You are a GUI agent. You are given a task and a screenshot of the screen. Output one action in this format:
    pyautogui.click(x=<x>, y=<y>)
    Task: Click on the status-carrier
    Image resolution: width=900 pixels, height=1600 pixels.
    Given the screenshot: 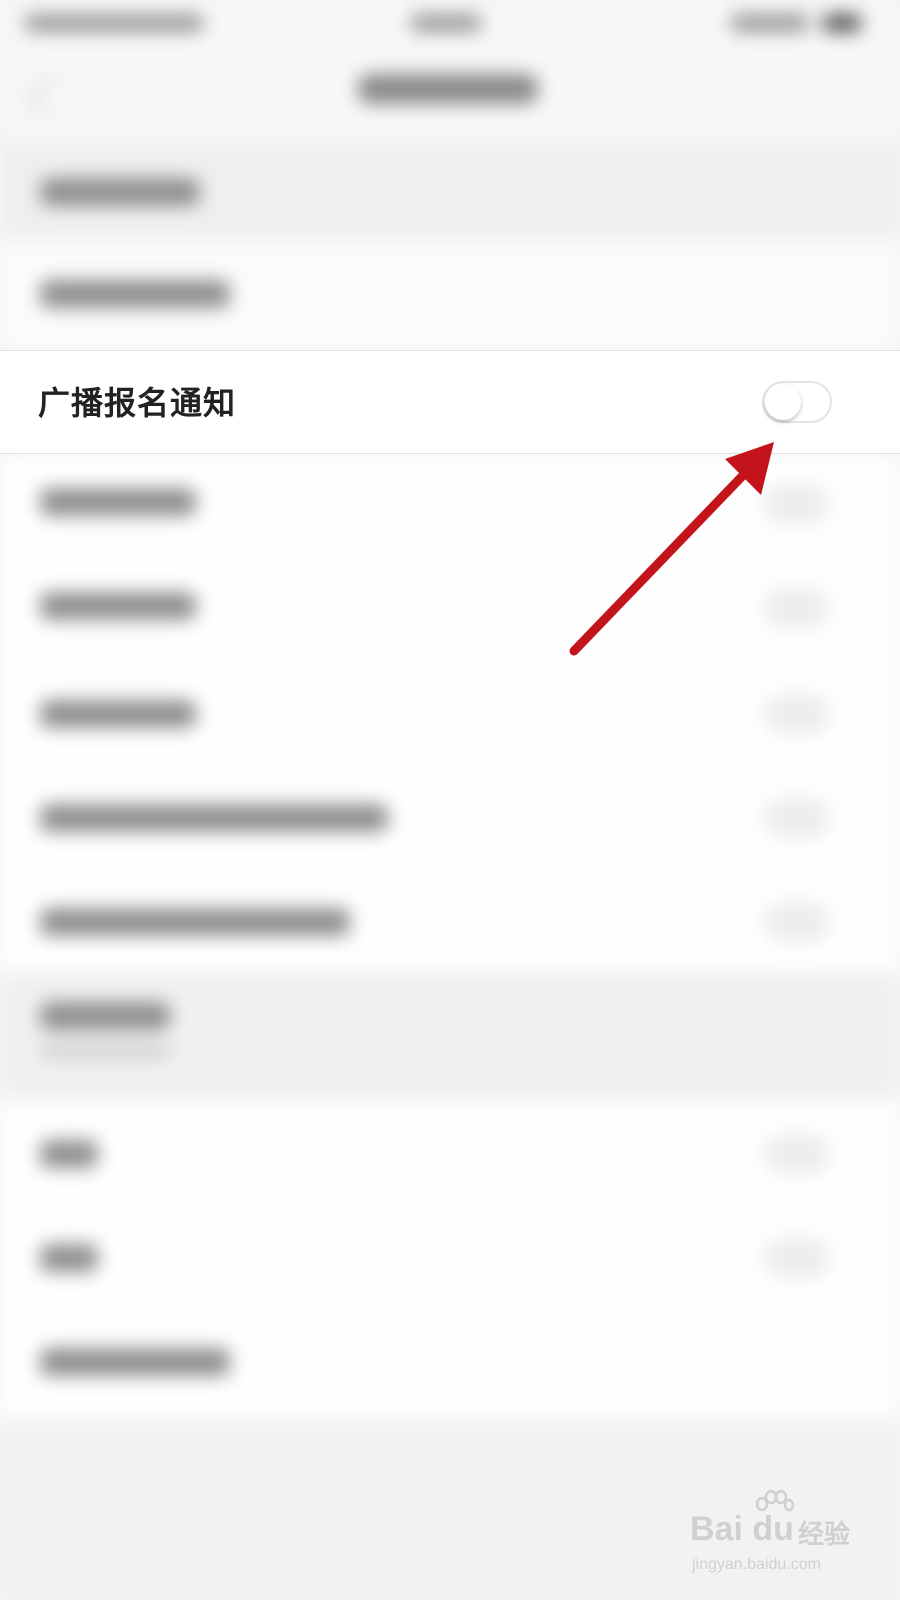 What is the action you would take?
    pyautogui.click(x=114, y=23)
    